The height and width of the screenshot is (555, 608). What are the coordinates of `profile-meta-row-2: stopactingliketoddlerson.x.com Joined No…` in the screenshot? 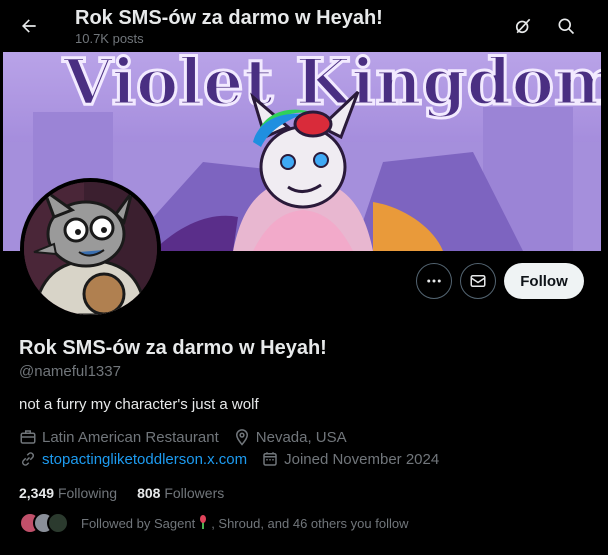 It's located at (236, 459).